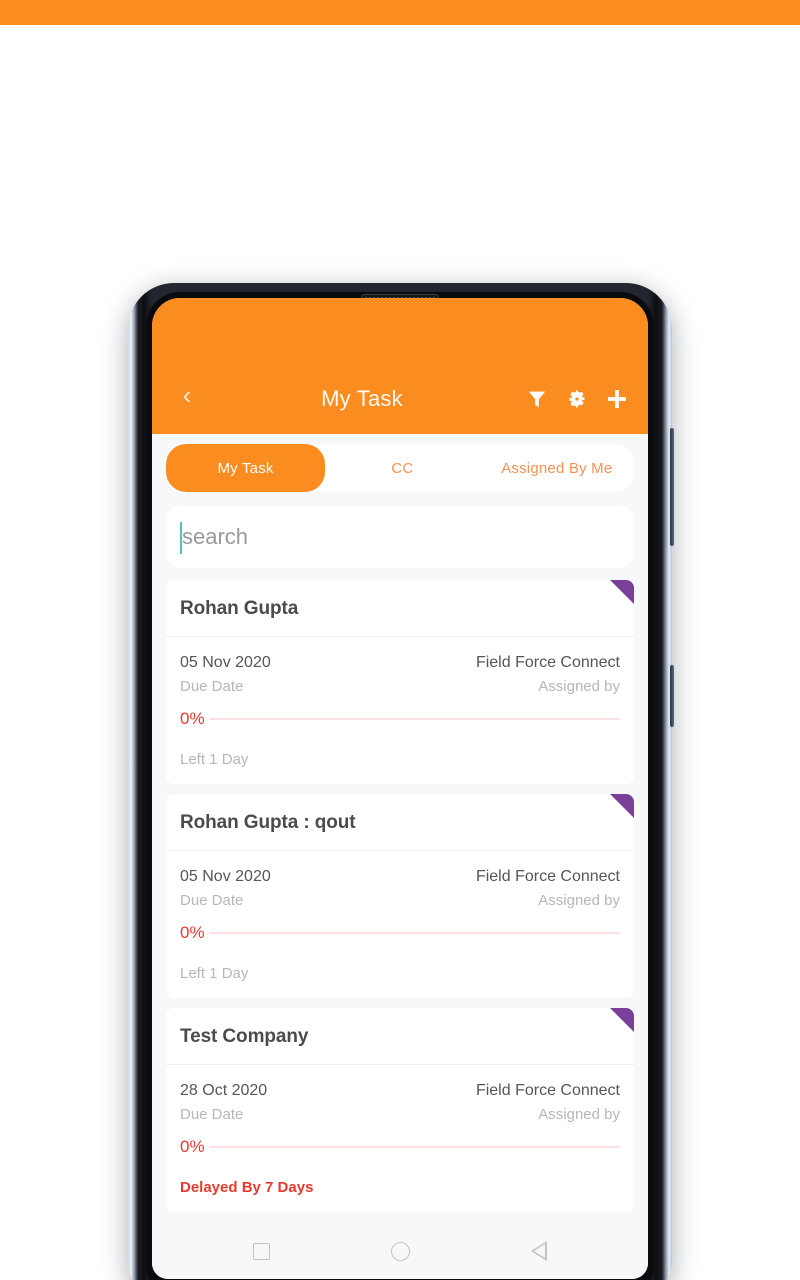  What do you see at coordinates (400, 366) in the screenshot?
I see `app-header: ‹ My Task` at bounding box center [400, 366].